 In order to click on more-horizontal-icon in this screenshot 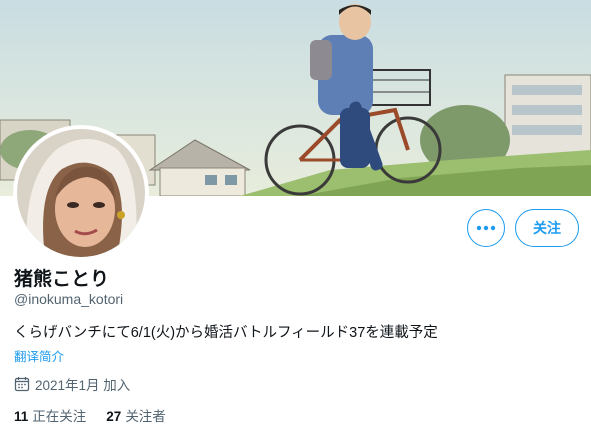, I will do `click(486, 228)`.